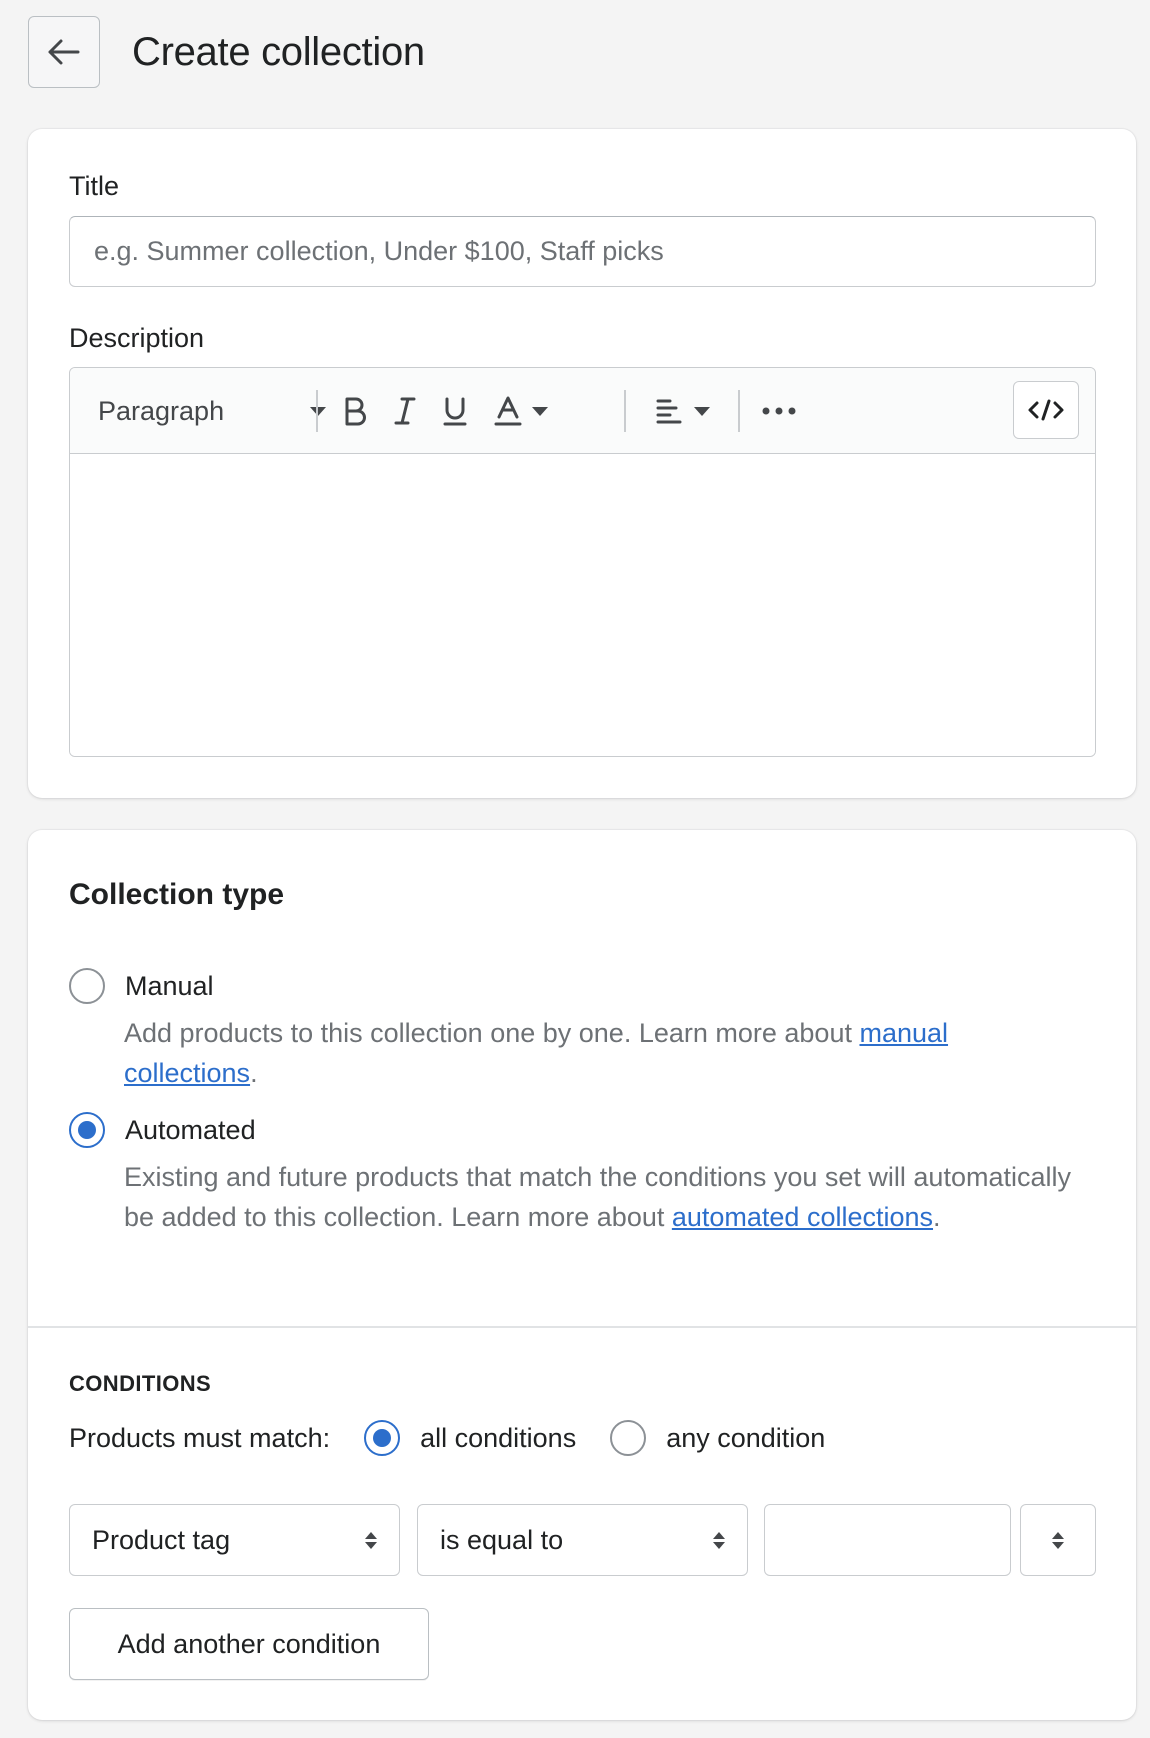 This screenshot has width=1150, height=1738. I want to click on italic-icon, so click(405, 411).